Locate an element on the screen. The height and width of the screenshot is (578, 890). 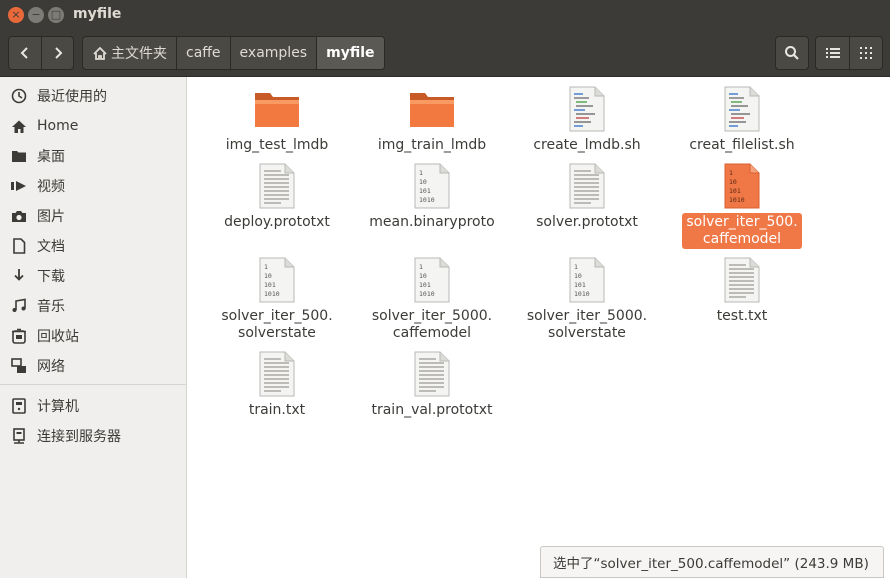
file-item: deploy.prototxt is located at coordinates (277, 197).